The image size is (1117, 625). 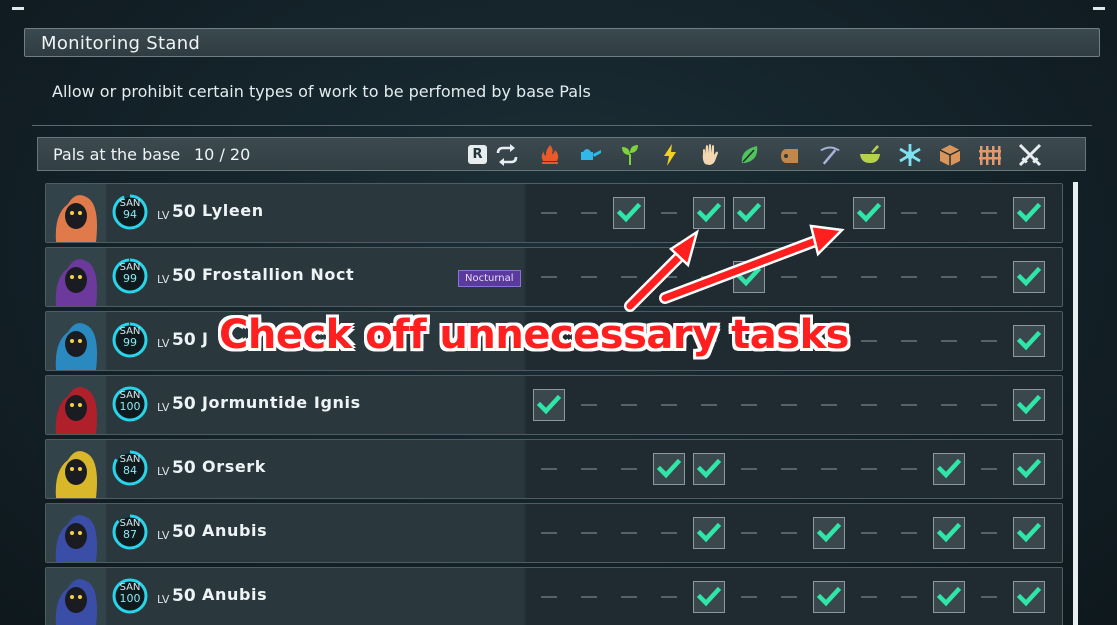 I want to click on pal-name: J, so click(x=205, y=338).